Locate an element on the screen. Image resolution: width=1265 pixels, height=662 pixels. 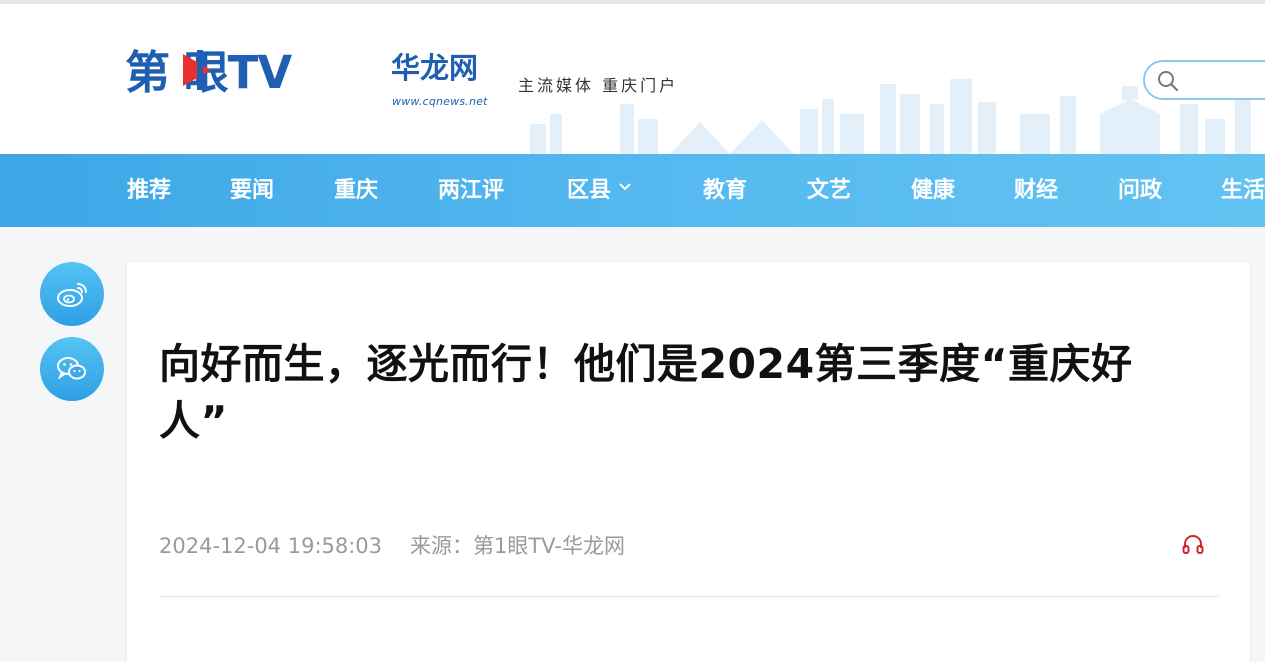
chevron-down-icon is located at coordinates (625, 187).